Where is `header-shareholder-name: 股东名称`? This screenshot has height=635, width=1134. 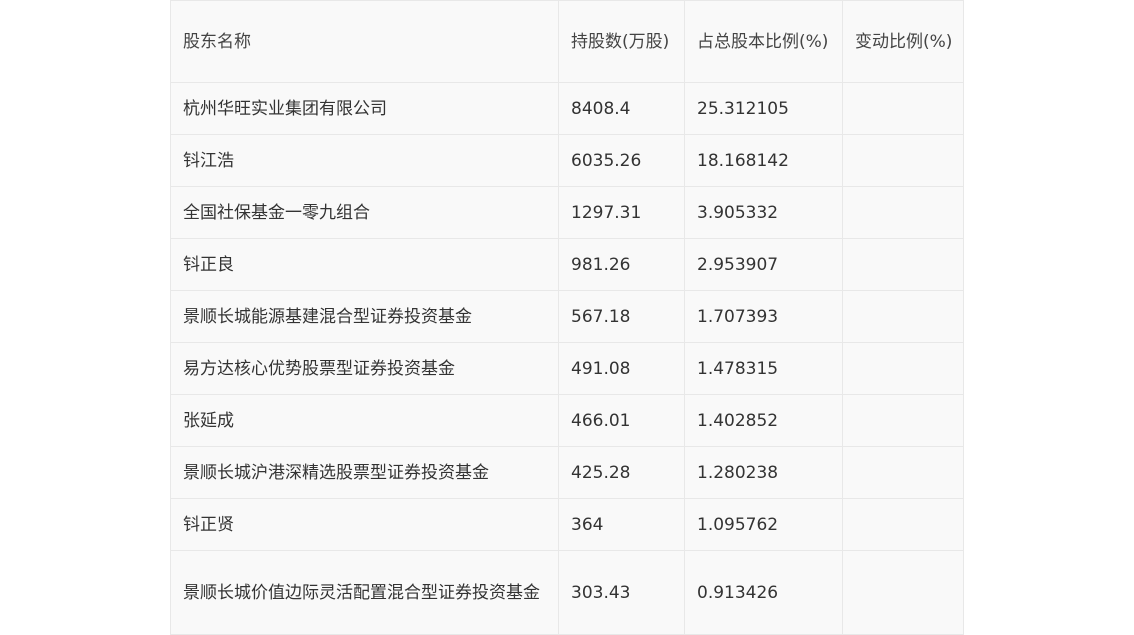 header-shareholder-name: 股东名称 is located at coordinates (364, 41).